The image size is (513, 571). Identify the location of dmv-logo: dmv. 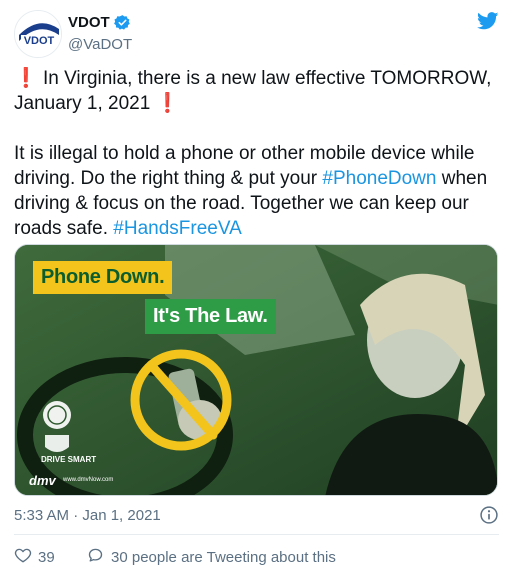
(42, 480).